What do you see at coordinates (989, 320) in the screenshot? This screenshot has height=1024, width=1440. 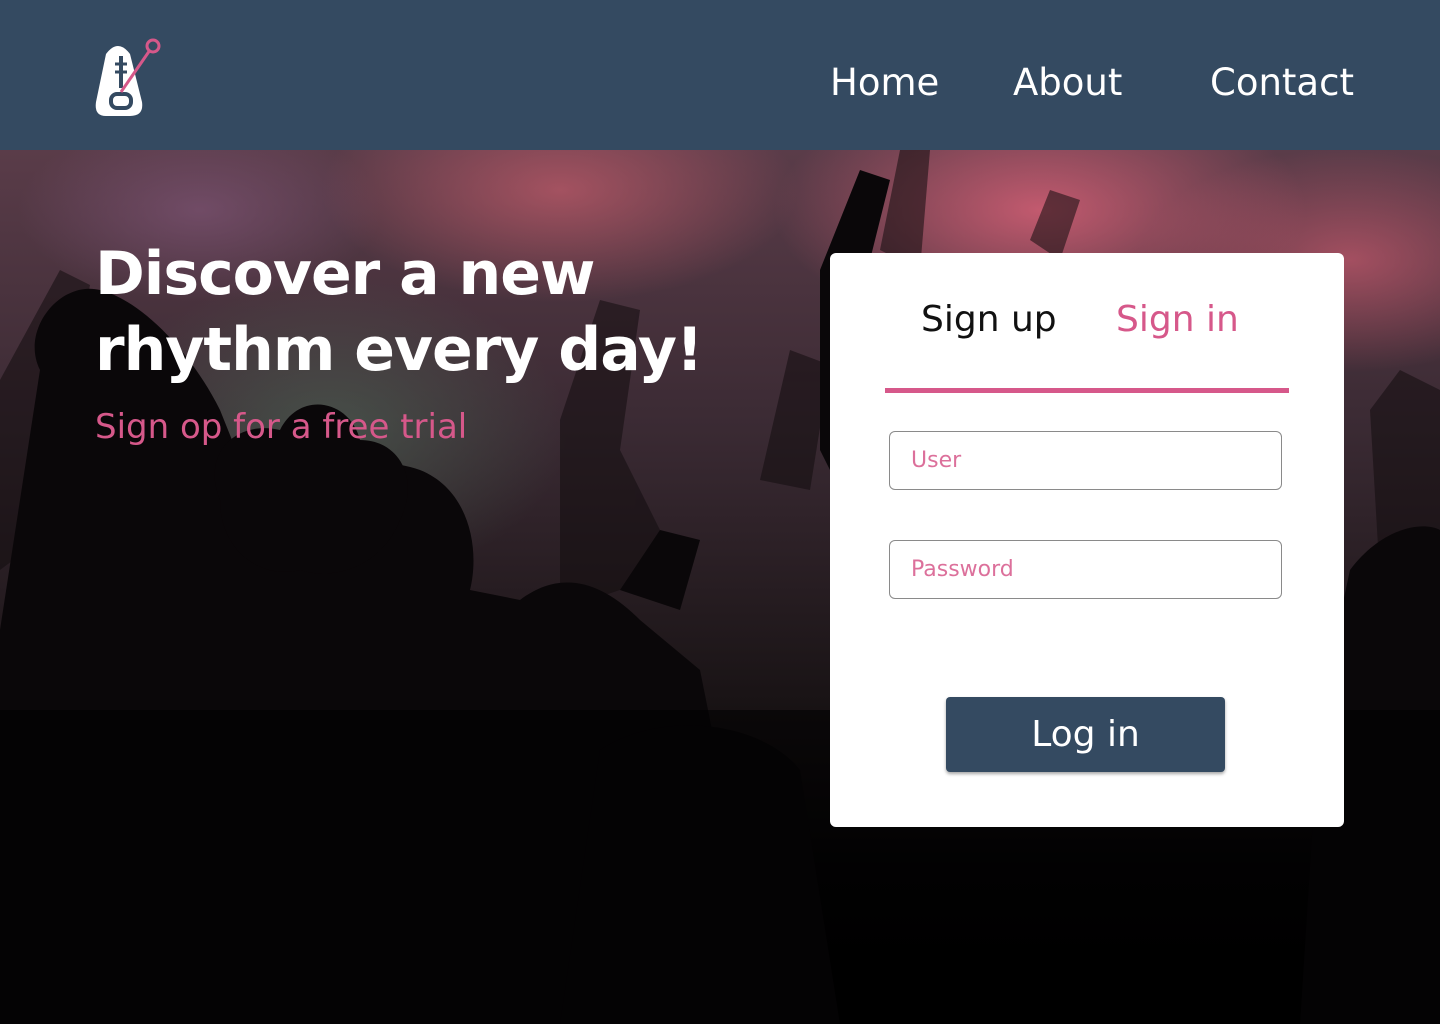 I see `tab-sign-up: Sign up` at bounding box center [989, 320].